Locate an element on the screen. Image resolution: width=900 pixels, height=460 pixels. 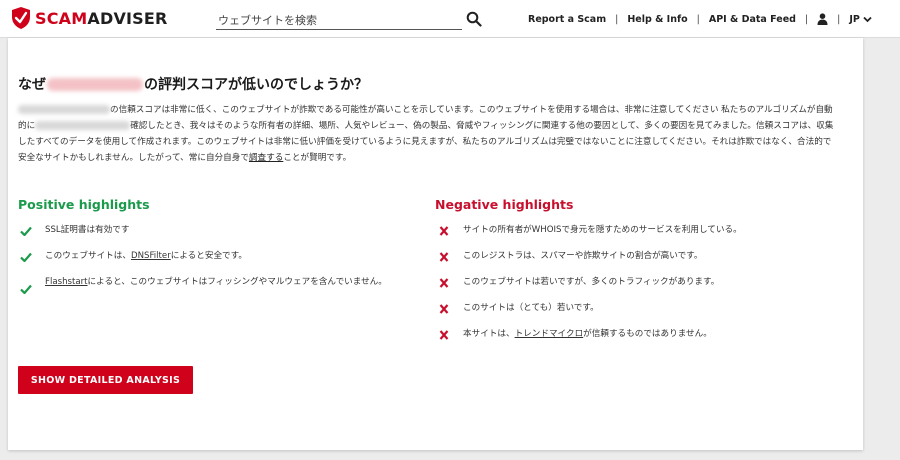
investigate-link: 調査する is located at coordinates (266, 158).